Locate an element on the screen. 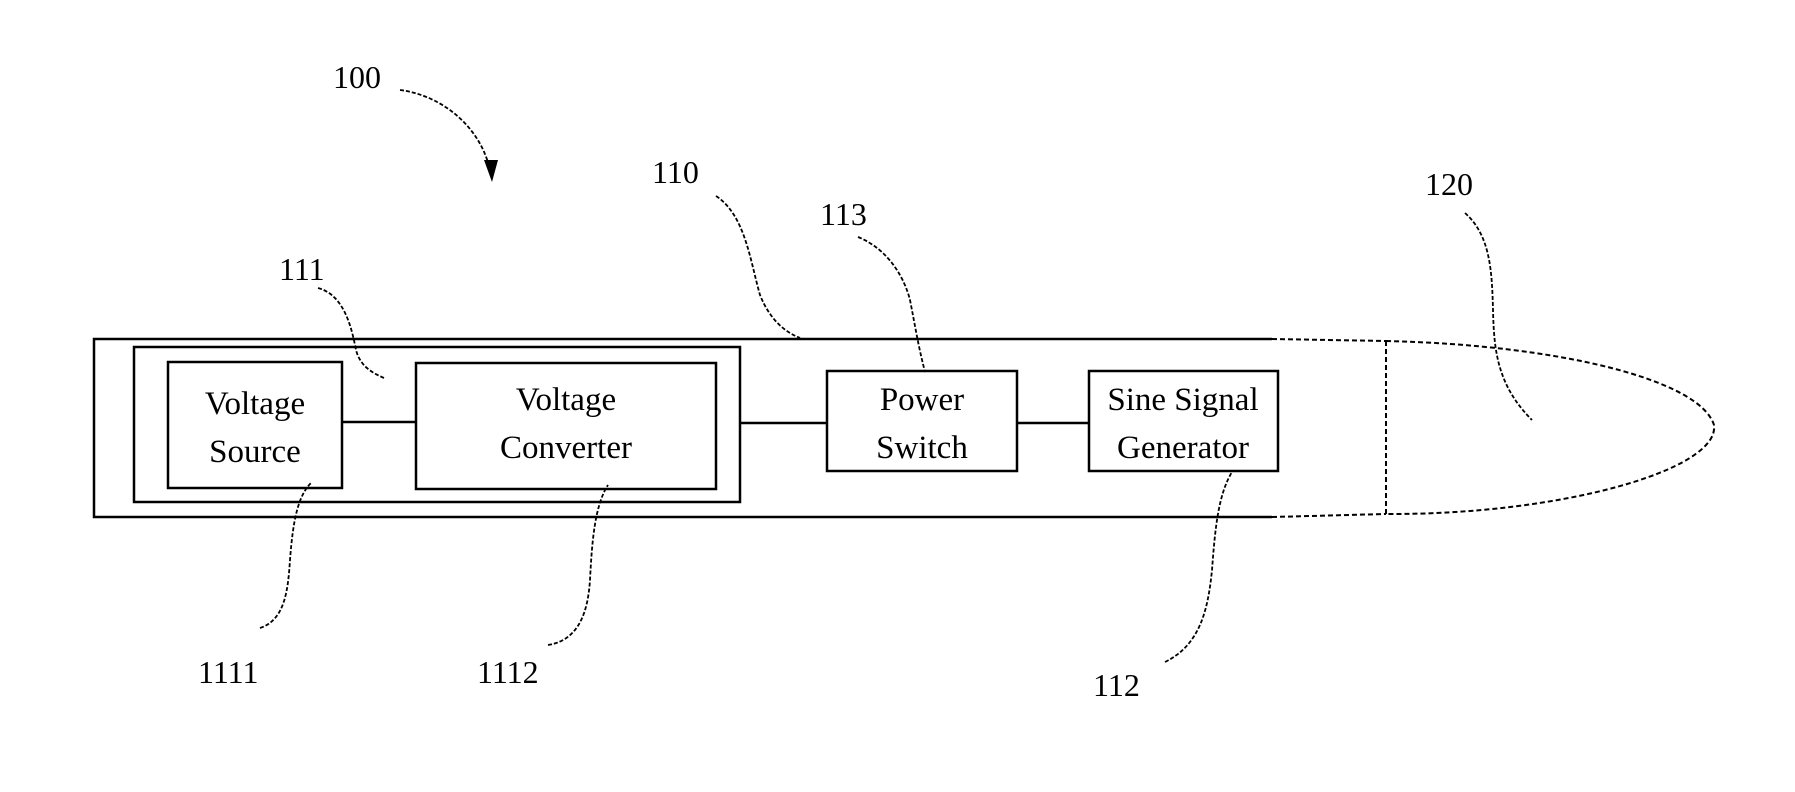 The height and width of the screenshot is (792, 1795). sine-generator-line2: Generator is located at coordinates (1183, 448).